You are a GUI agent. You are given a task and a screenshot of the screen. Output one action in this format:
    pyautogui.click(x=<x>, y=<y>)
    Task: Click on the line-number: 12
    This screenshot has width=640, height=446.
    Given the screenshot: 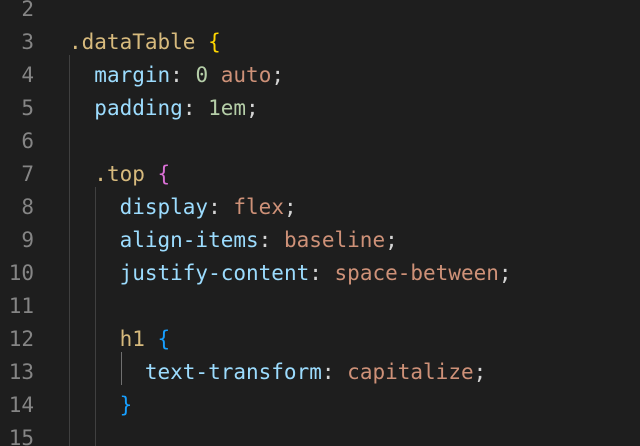 What is the action you would take?
    pyautogui.click(x=21, y=339)
    